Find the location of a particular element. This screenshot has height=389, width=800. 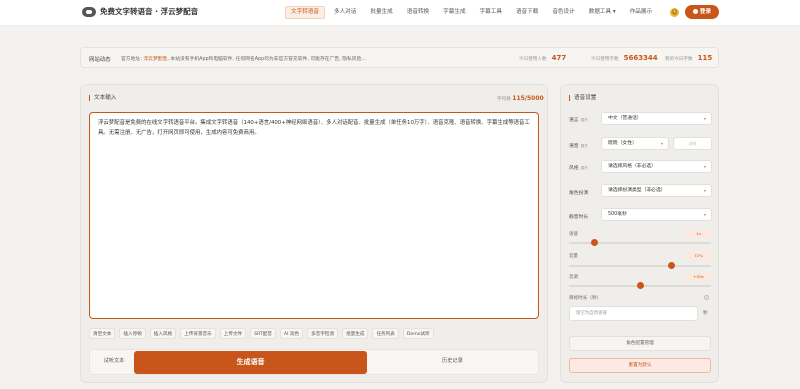

style-select: 请选择风格（非必选） ▾ is located at coordinates (656, 166).